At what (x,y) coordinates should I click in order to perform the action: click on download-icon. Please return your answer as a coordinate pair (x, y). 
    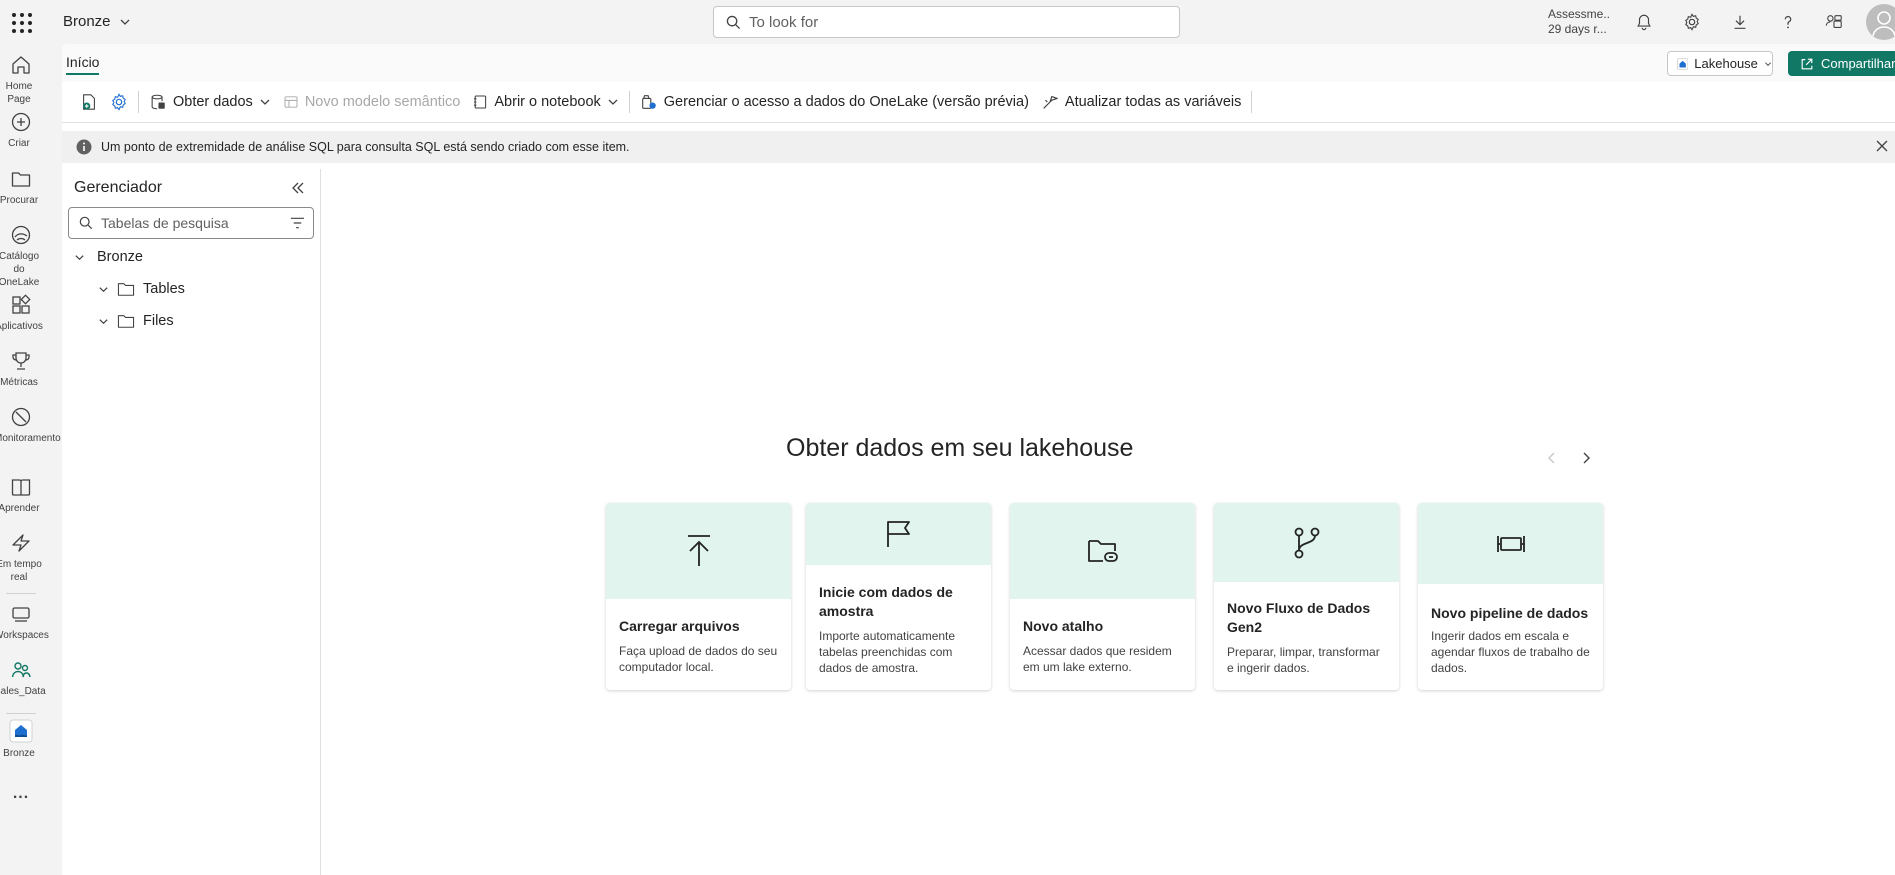
    Looking at the image, I should click on (1740, 22).